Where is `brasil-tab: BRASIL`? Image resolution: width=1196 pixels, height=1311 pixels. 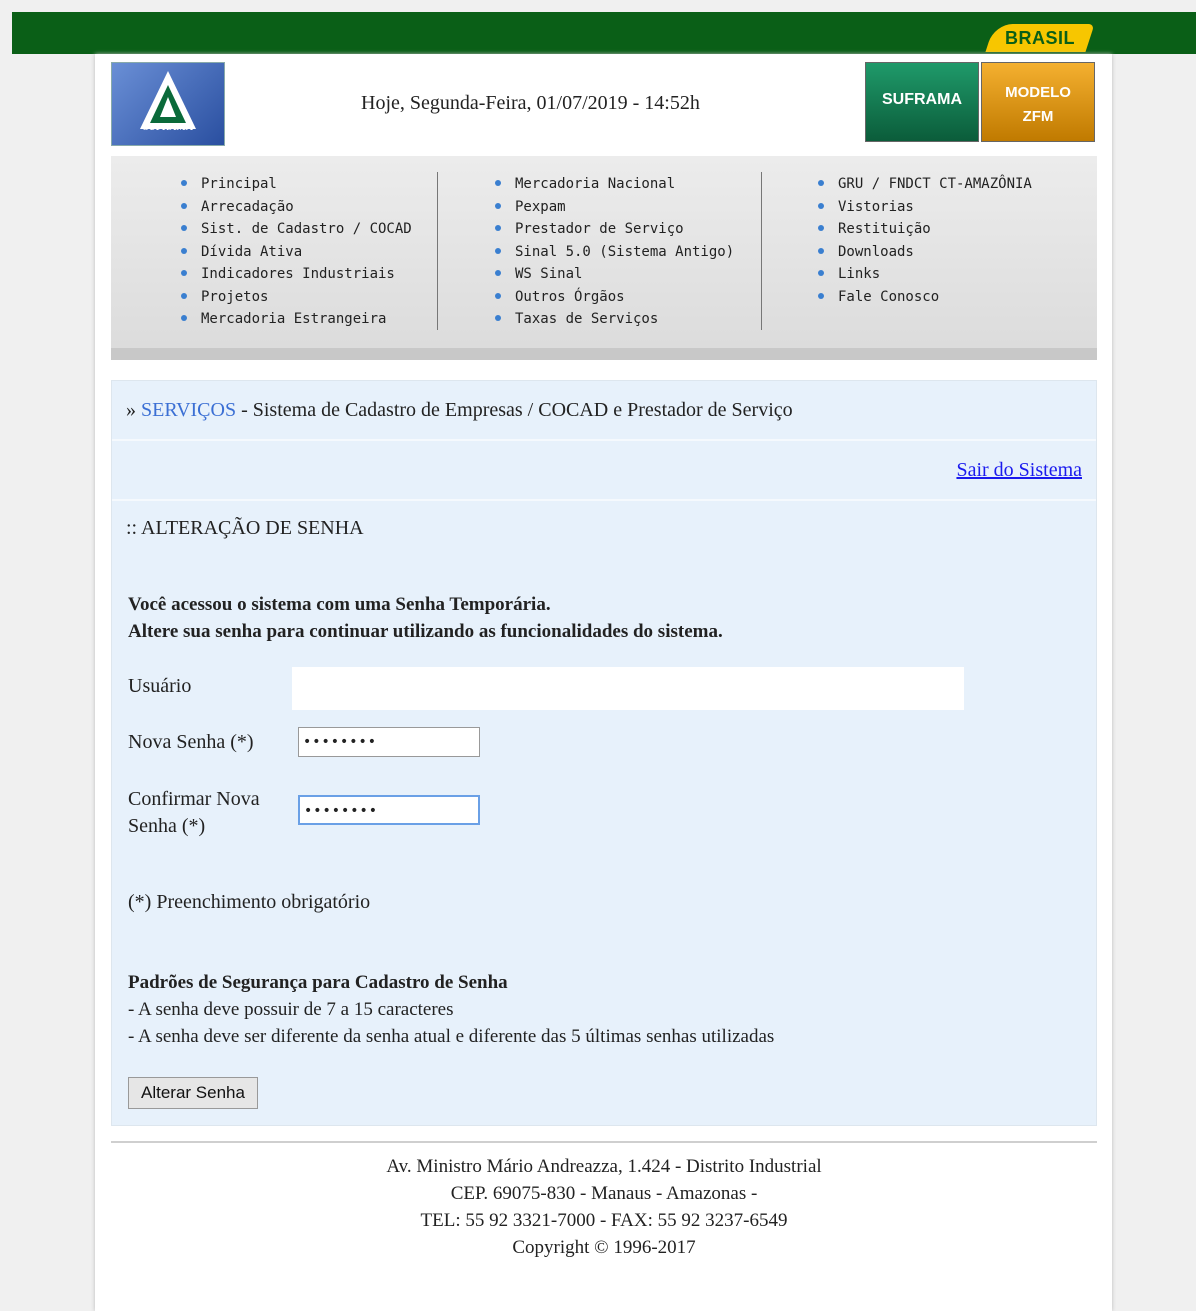 brasil-tab: BRASIL is located at coordinates (1040, 38).